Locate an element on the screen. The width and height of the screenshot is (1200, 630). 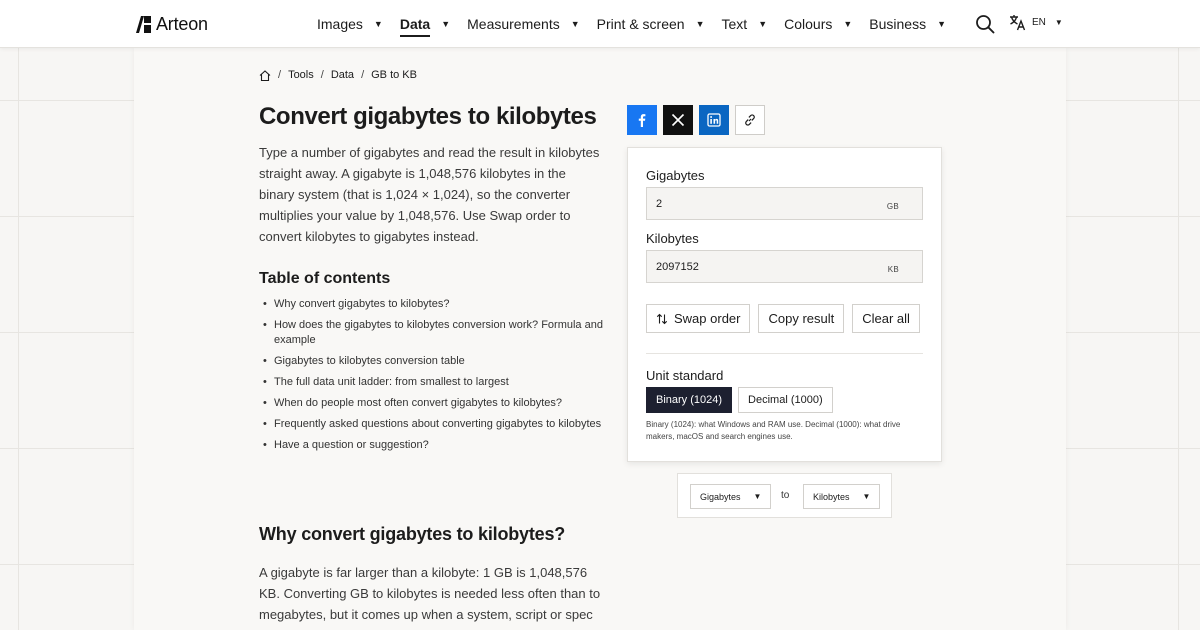
nav-label: Print & screen is located at coordinates (640, 24).